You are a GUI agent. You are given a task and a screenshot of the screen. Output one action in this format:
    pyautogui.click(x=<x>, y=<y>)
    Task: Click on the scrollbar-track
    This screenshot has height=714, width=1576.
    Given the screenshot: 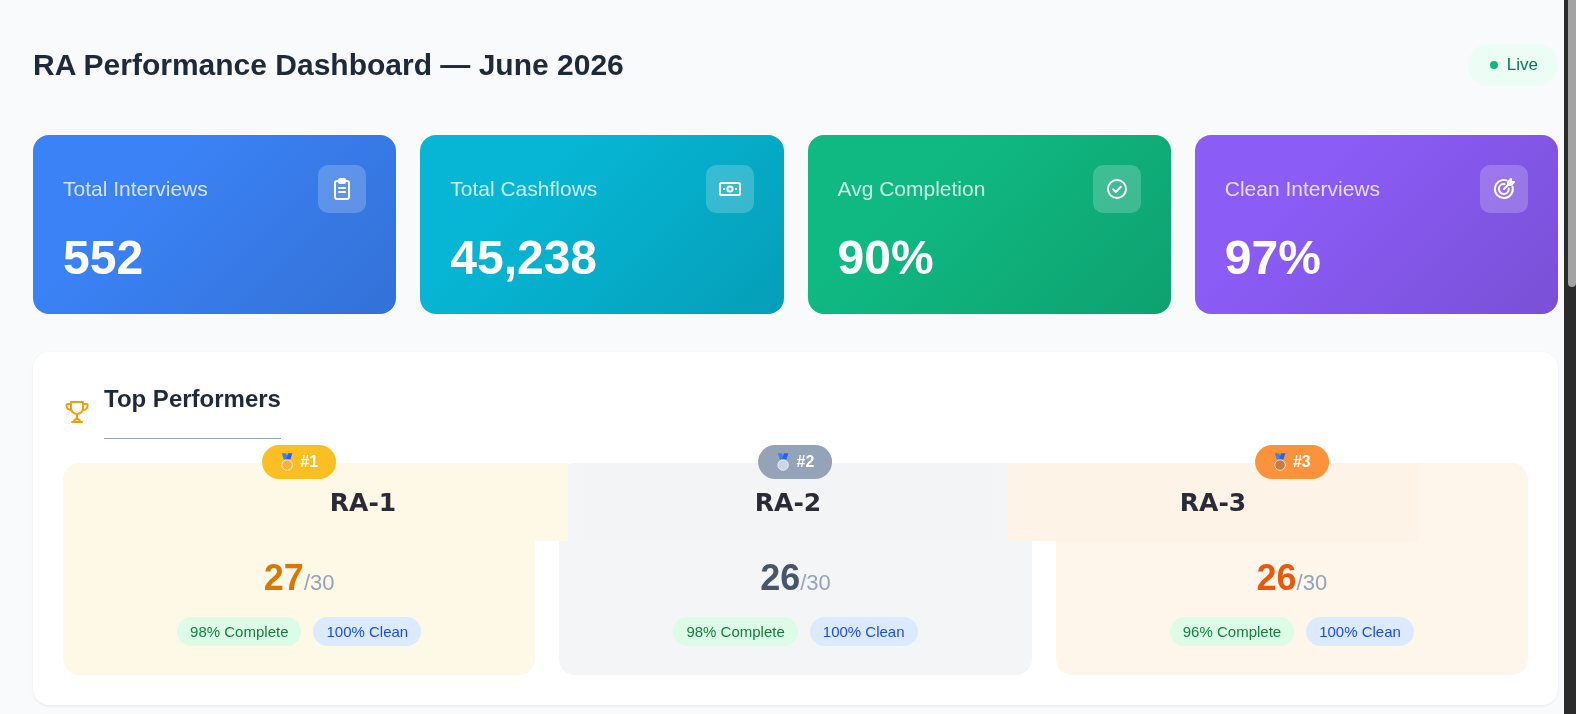 What is the action you would take?
    pyautogui.click(x=1570, y=357)
    